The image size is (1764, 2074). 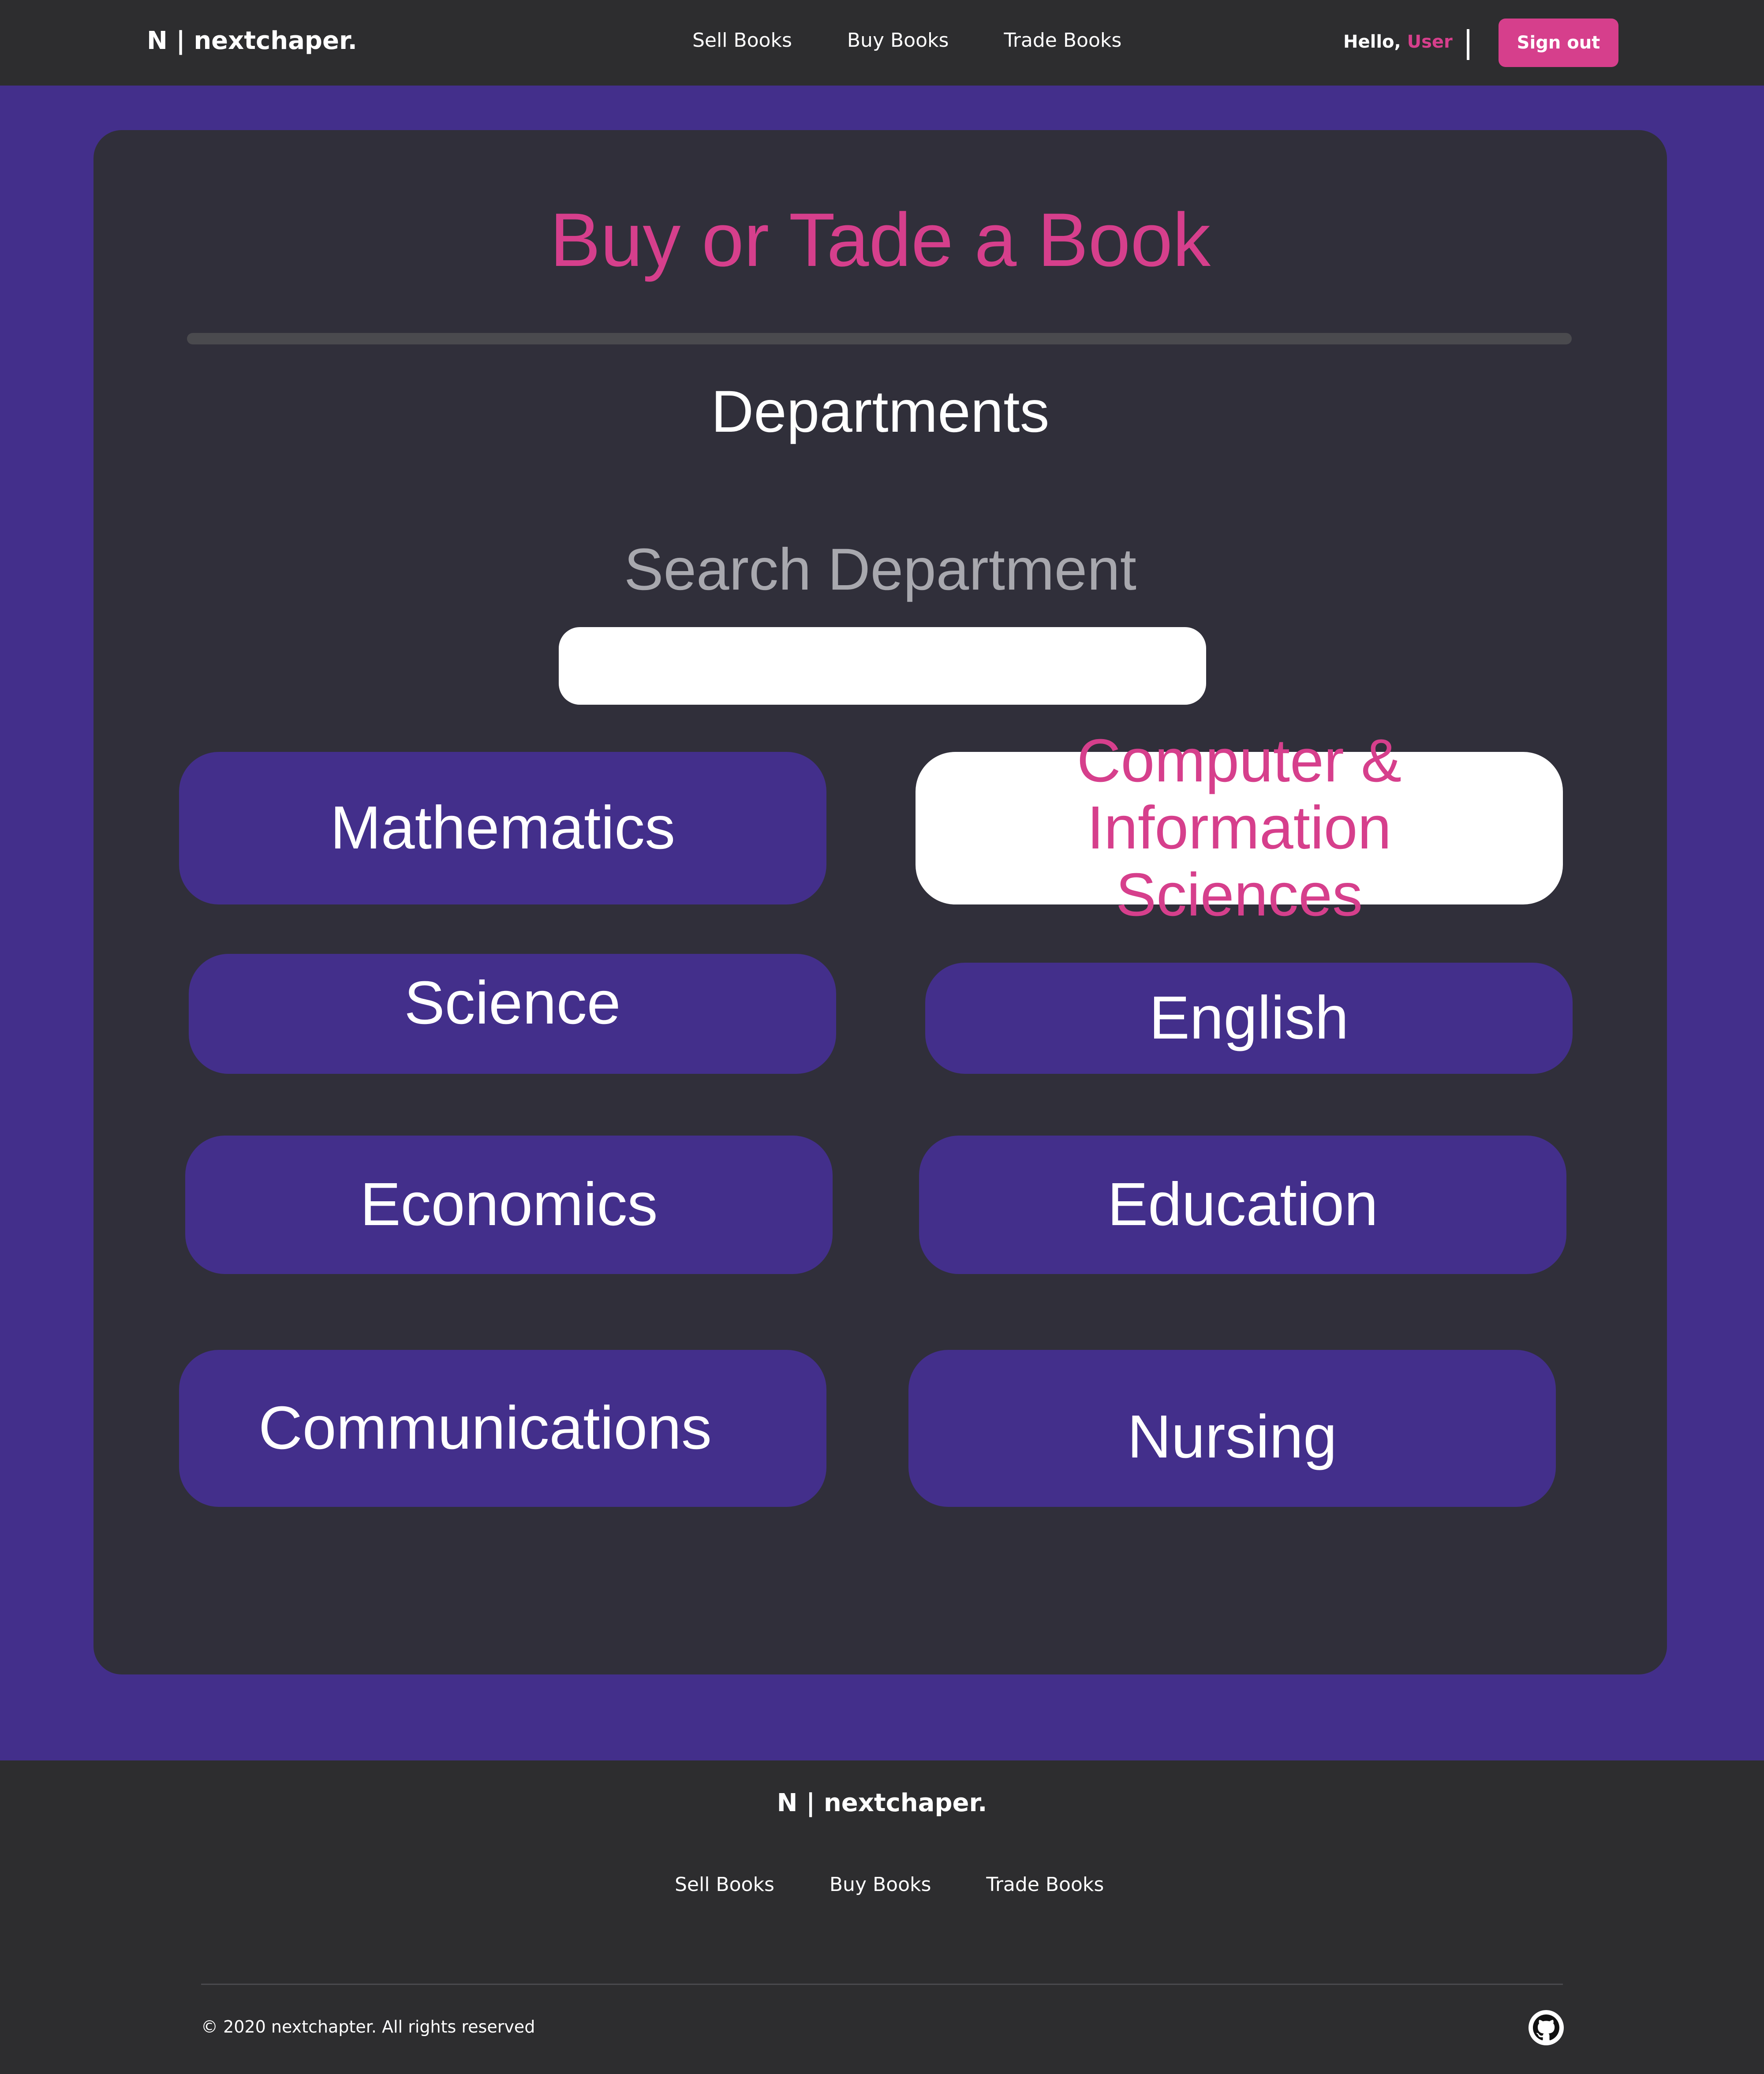 What do you see at coordinates (882, 666) in the screenshot?
I see `search-department-input` at bounding box center [882, 666].